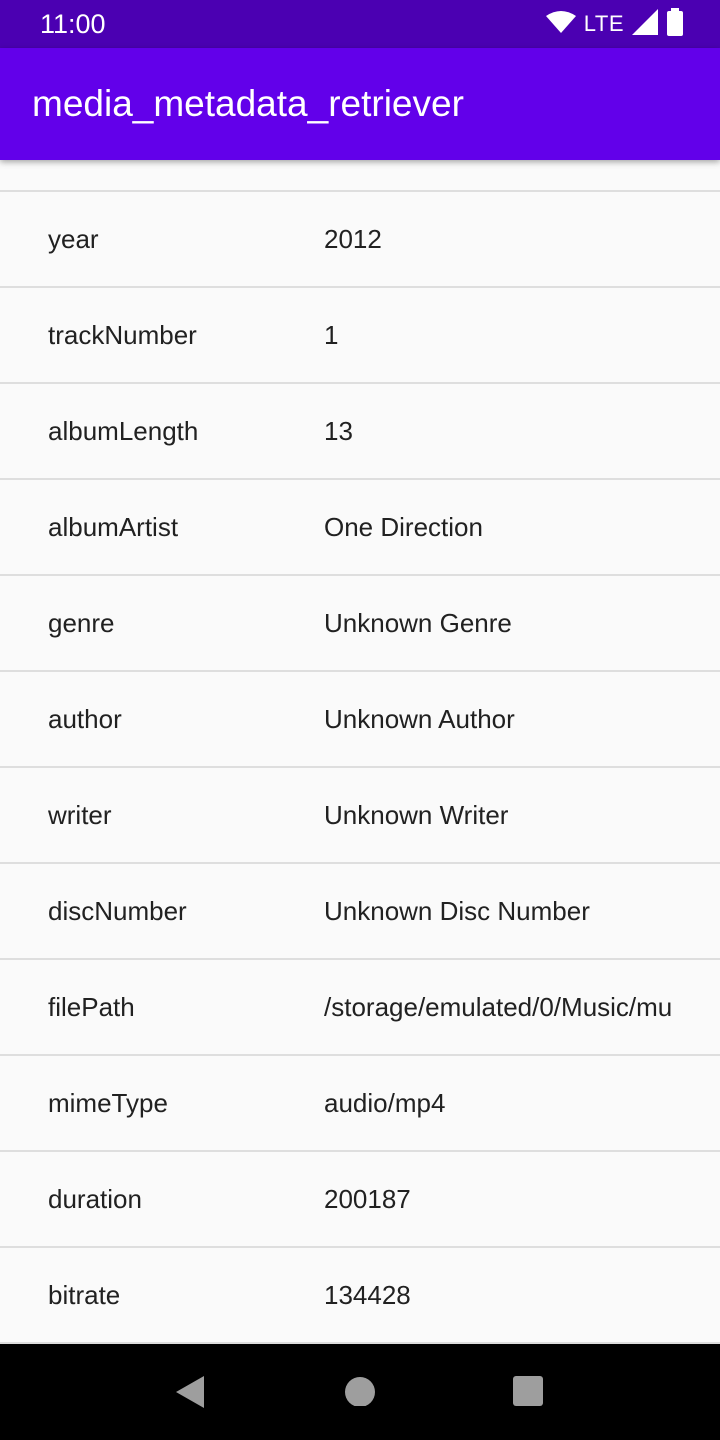  I want to click on network-type-label: LTE, so click(603, 23).